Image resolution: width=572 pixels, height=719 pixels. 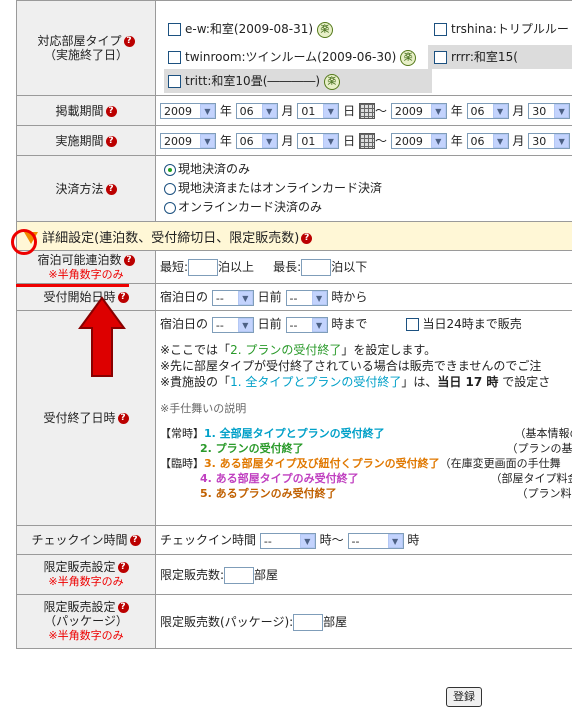 I want to click on exec-period-field: 2009 ▼ 年 06 ▼ 月 01 ▼ 日 ～ 2009 ▼ 年 06 ▼ 月 30 ▼, so click(x=363, y=140).